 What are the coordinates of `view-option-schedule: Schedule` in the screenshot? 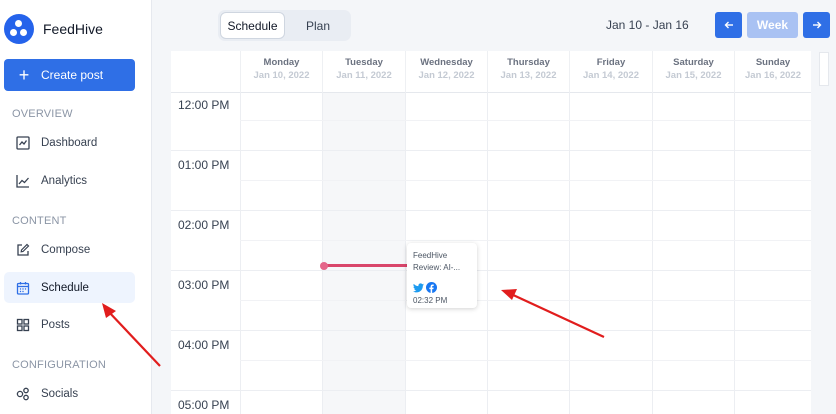 It's located at (252, 25).